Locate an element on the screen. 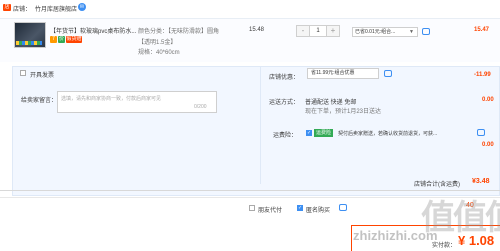 This screenshot has width=500, height=251. qty-input: 1 is located at coordinates (318, 31).